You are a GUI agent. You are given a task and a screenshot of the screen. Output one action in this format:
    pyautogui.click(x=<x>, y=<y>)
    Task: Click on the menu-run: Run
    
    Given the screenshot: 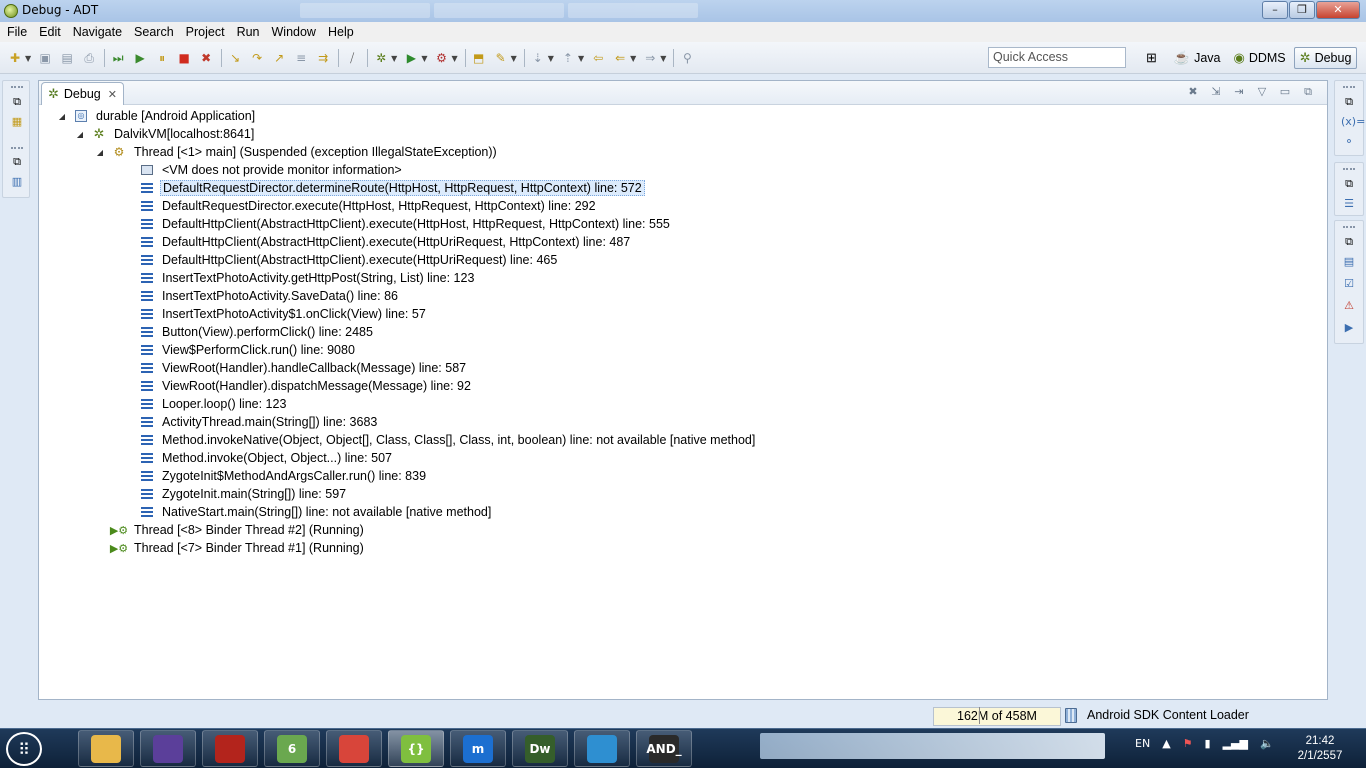 What is the action you would take?
    pyautogui.click(x=248, y=32)
    